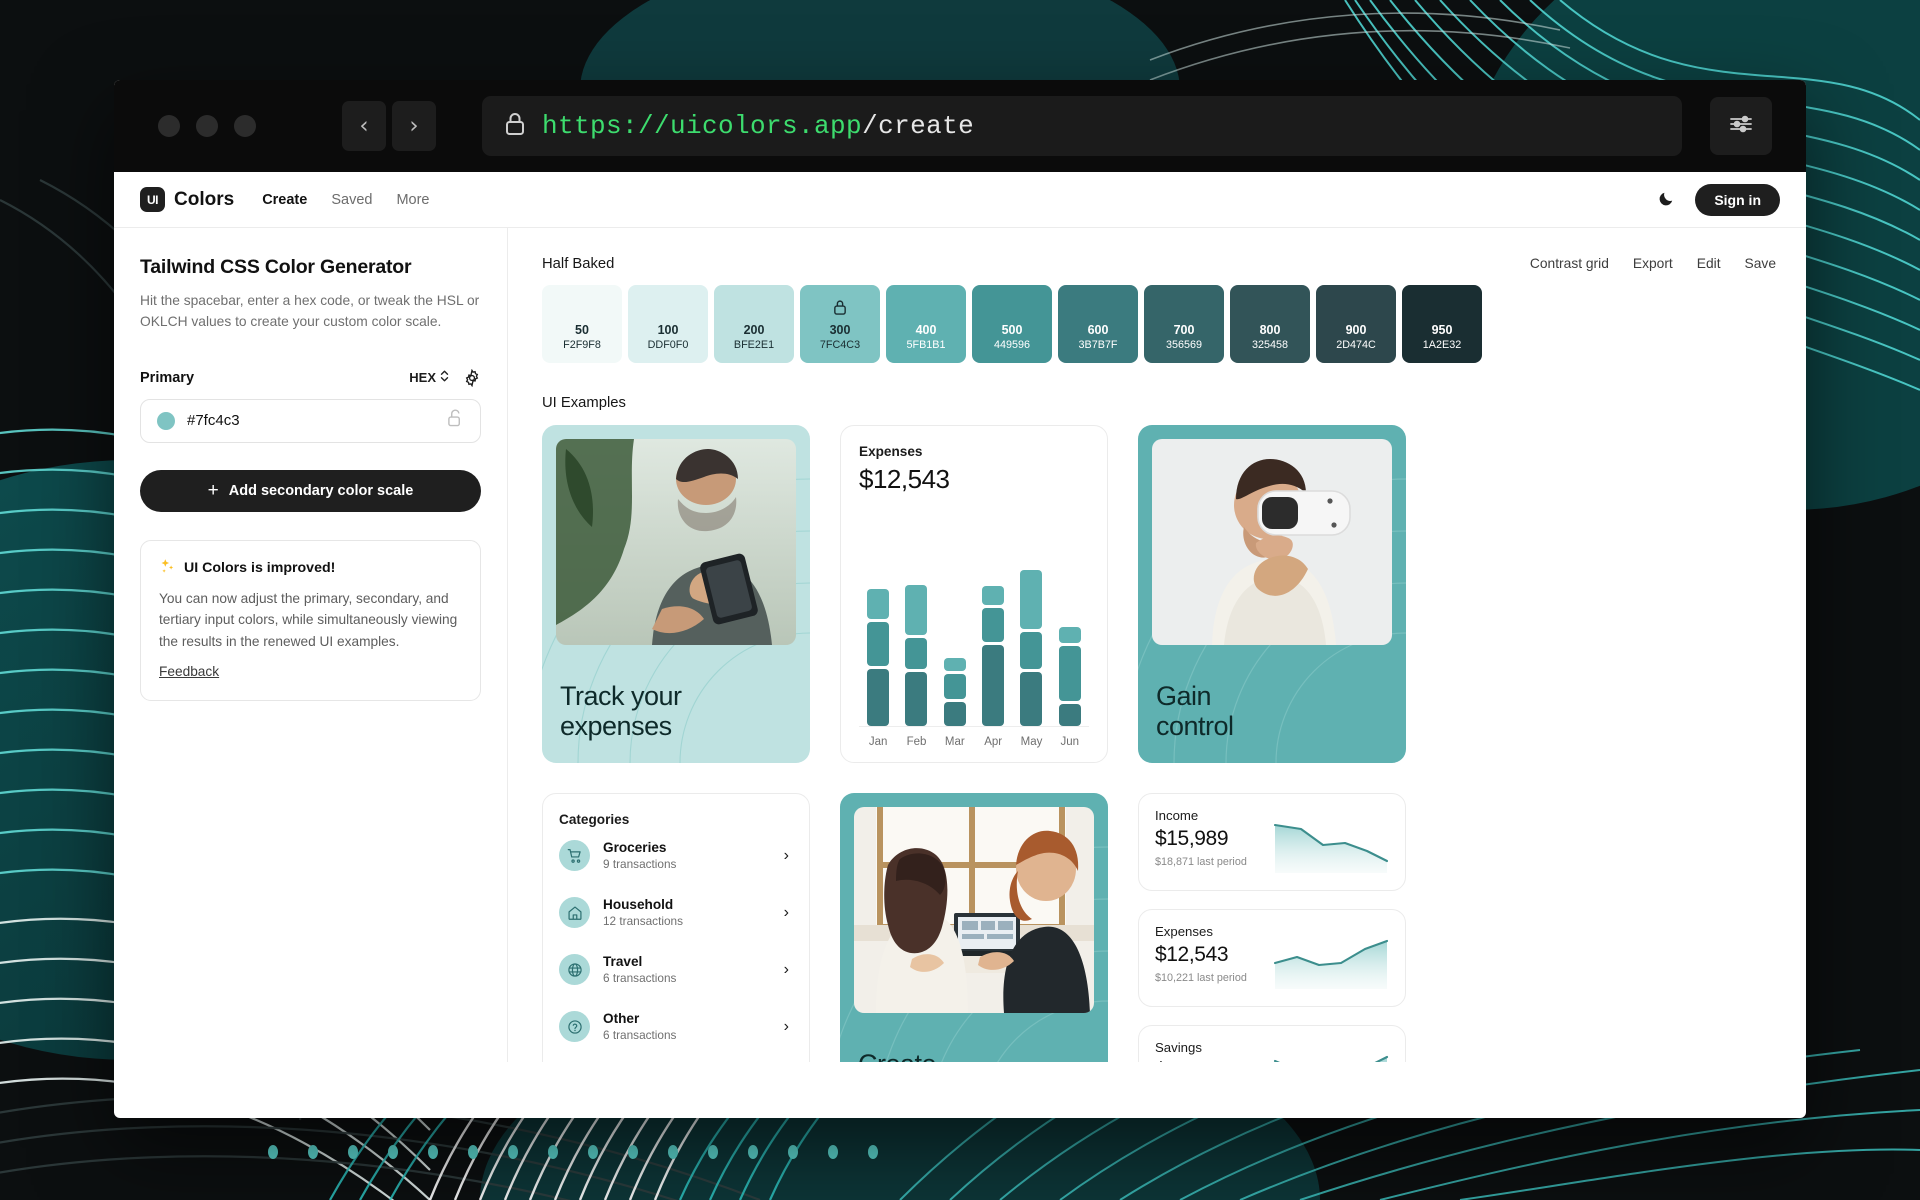  I want to click on color-swatch-900: 900 2D474C, so click(1356, 324).